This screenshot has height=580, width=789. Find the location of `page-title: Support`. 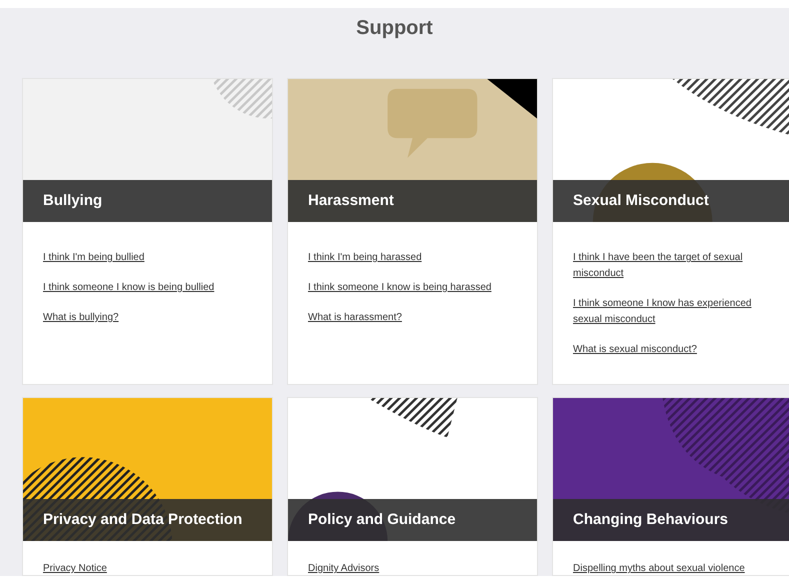

page-title: Support is located at coordinates (394, 28).